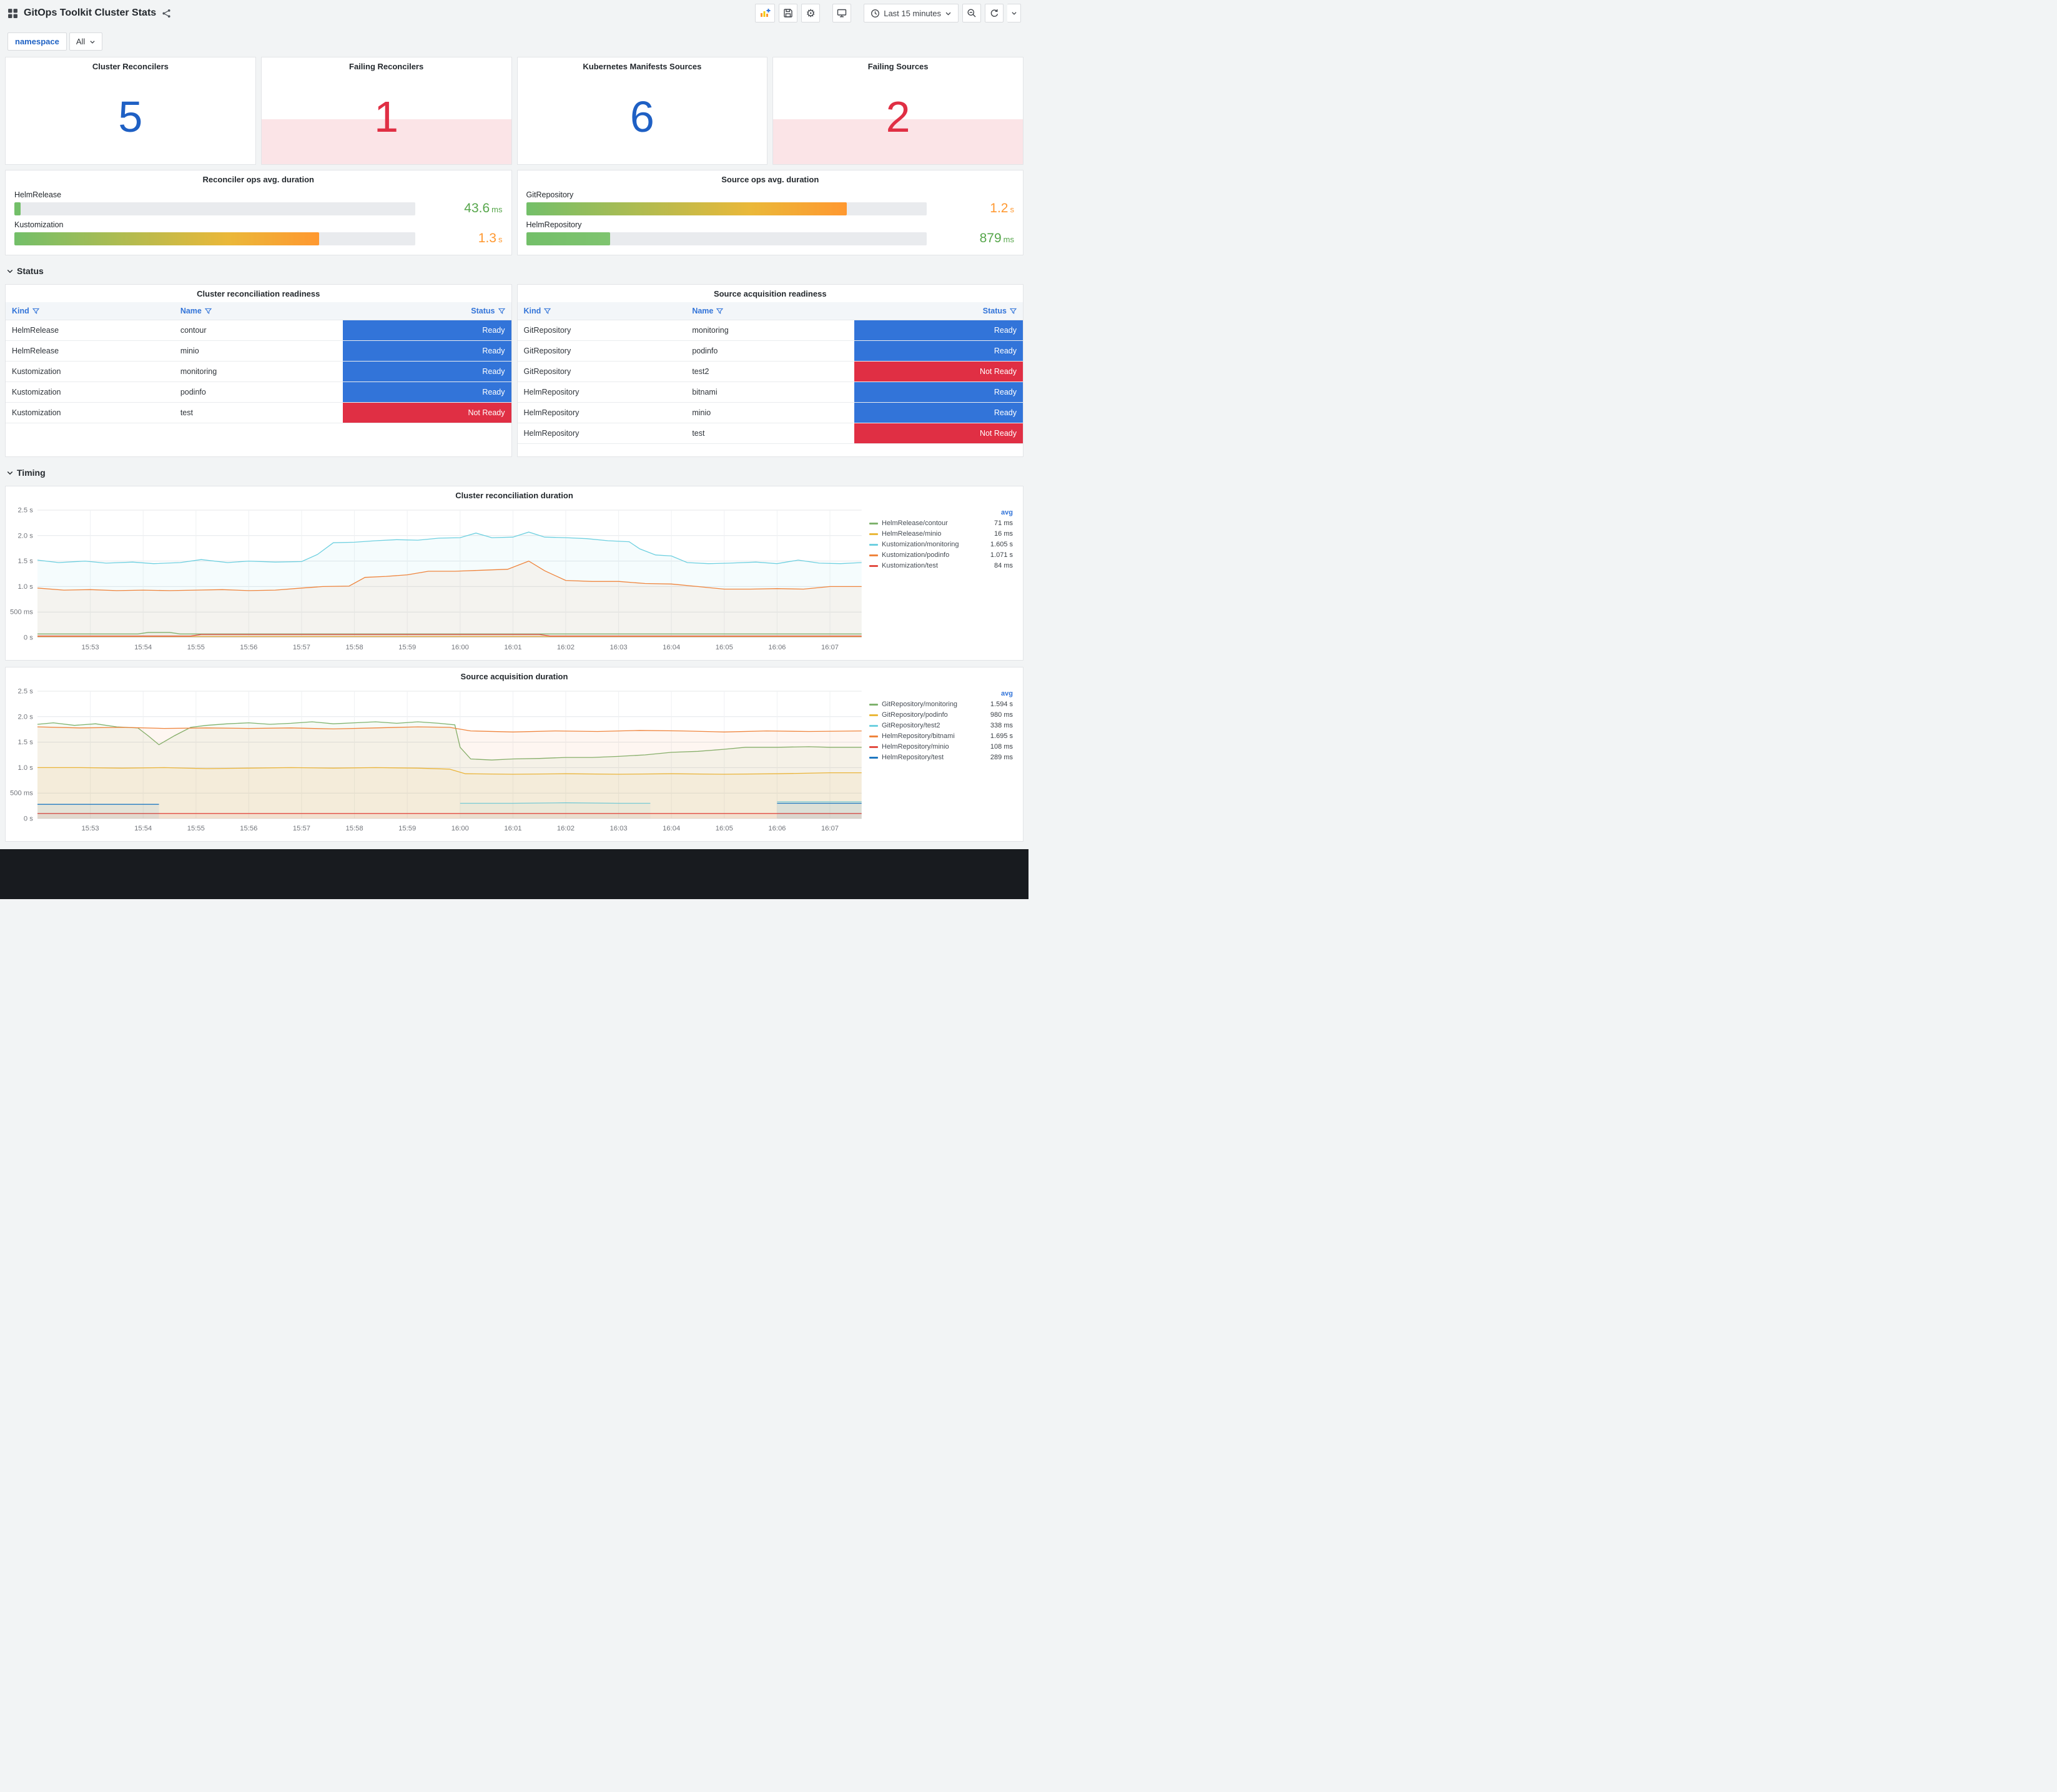  What do you see at coordinates (26, 510) in the screenshot?
I see `svg-text: 2.5 s` at bounding box center [26, 510].